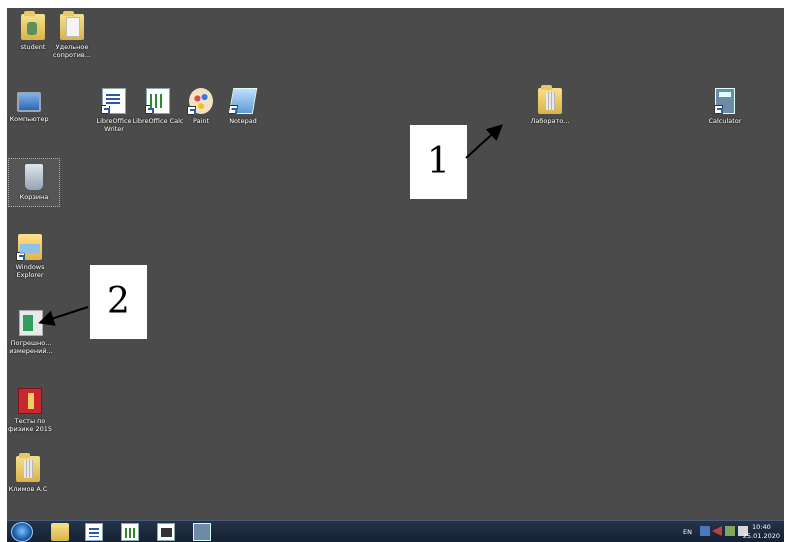  I want to click on desktop-icon-physics-tests: Тесты по физике 2015, so click(31, 410).